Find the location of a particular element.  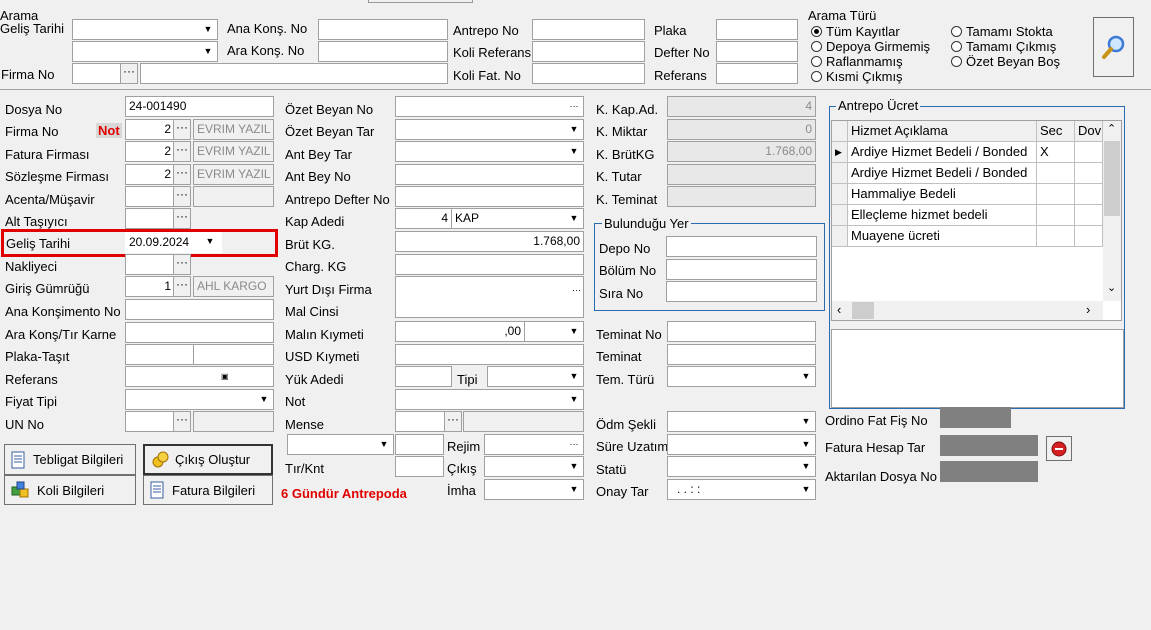

un-no-input is located at coordinates (150, 421).